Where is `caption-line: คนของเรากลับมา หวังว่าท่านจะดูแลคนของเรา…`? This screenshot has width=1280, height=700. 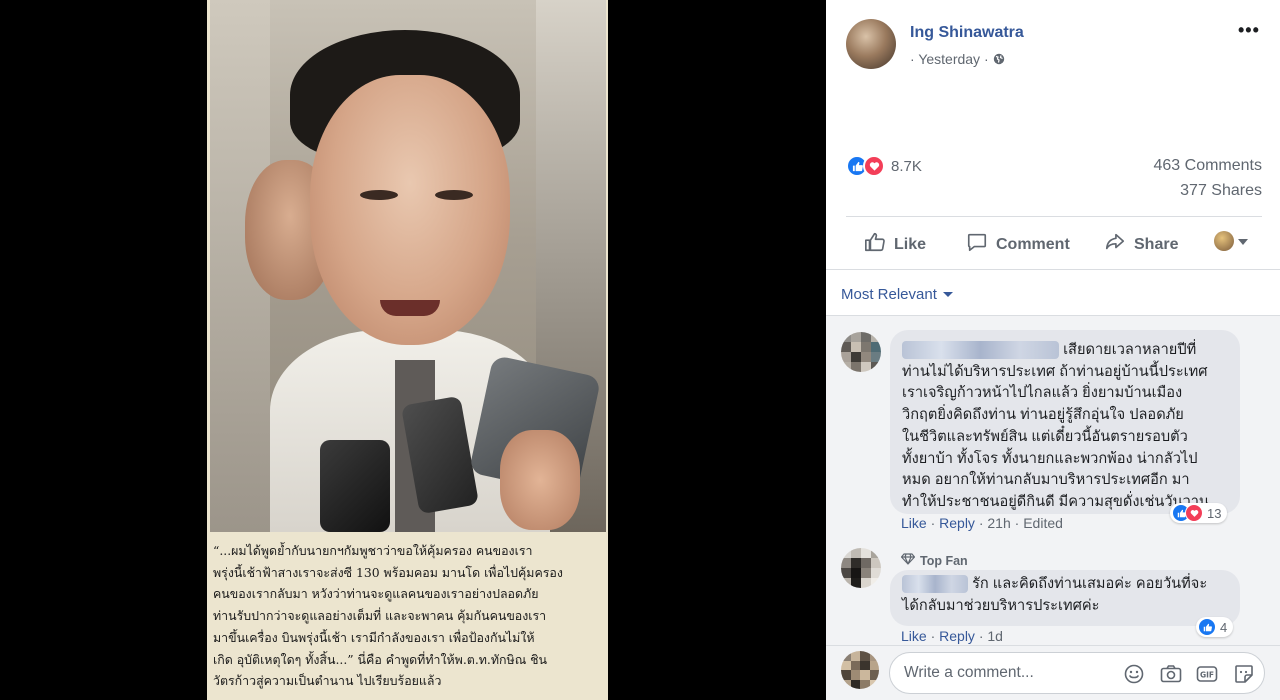
caption-line: คนของเรากลับมา หวังว่าท่านจะดูแลคนของเรา… is located at coordinates (376, 594).